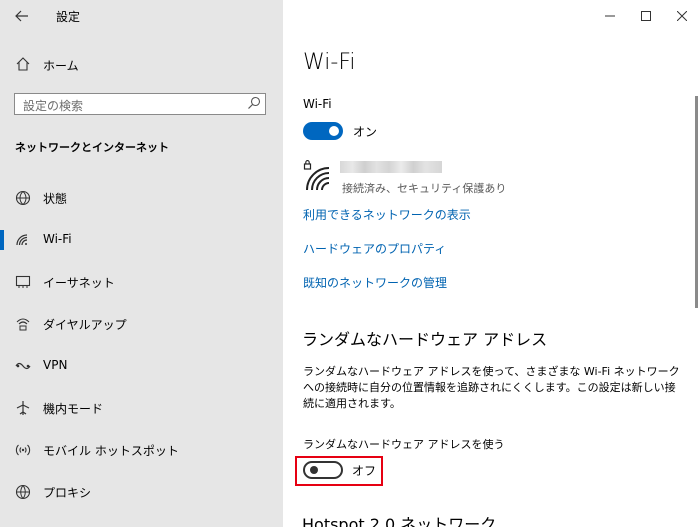 Image resolution: width=700 pixels, height=527 pixels. Describe the element at coordinates (141, 198) in the screenshot. I see `sidebar-item-status: 状態` at that location.